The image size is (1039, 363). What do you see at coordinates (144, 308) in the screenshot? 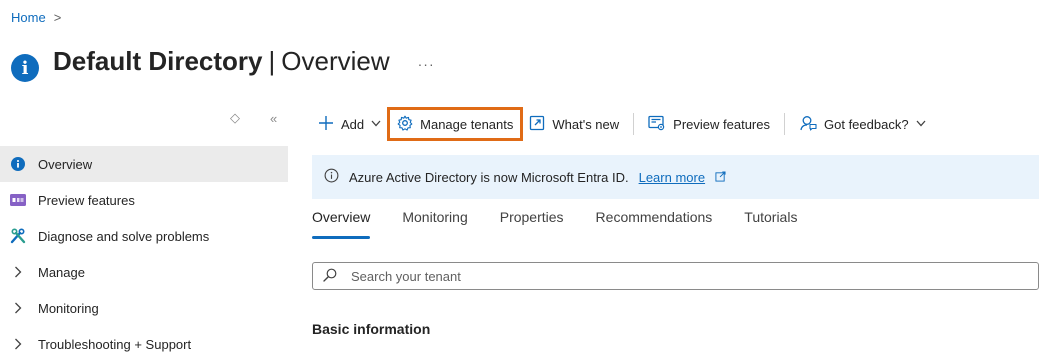
I see `sidebar-item-monitoring: Monitoring` at bounding box center [144, 308].